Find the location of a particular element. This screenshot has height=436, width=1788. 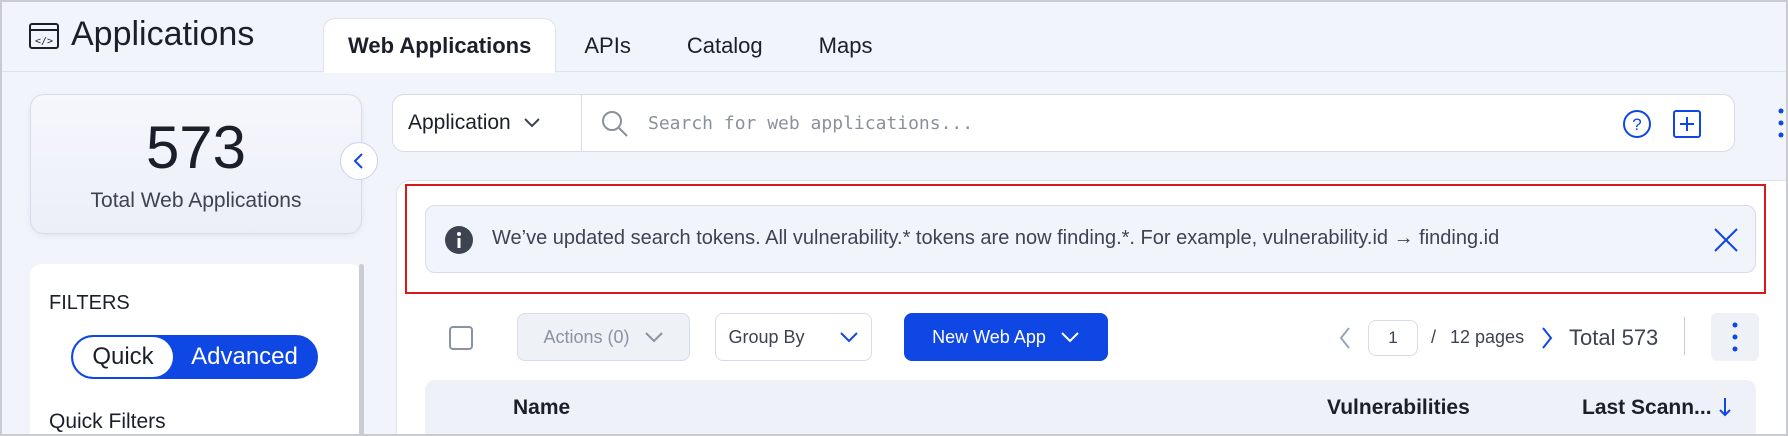

page-number-input is located at coordinates (1393, 338).